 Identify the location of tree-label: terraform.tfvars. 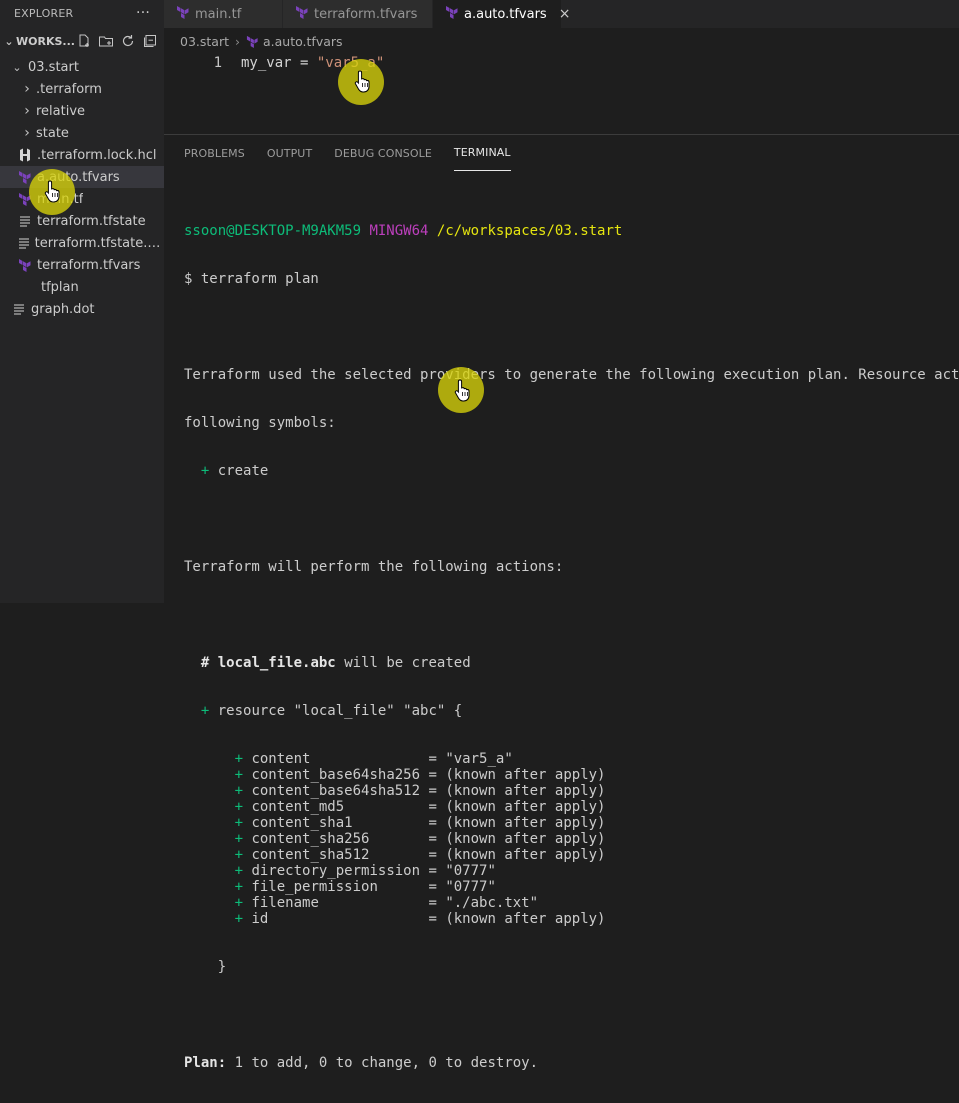
(89, 265).